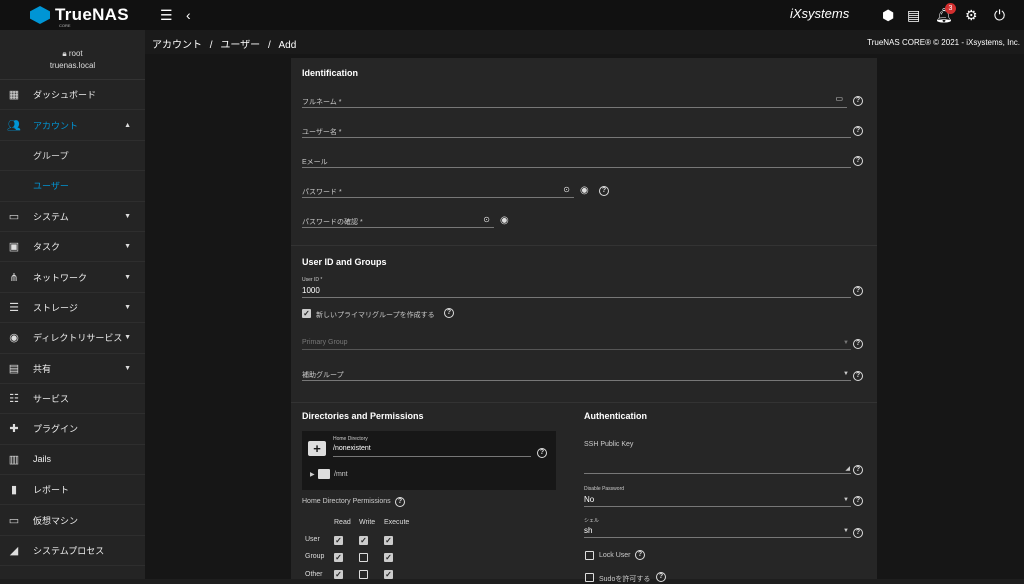  I want to click on sidebar-item: ☷ サービス, so click(72, 399).